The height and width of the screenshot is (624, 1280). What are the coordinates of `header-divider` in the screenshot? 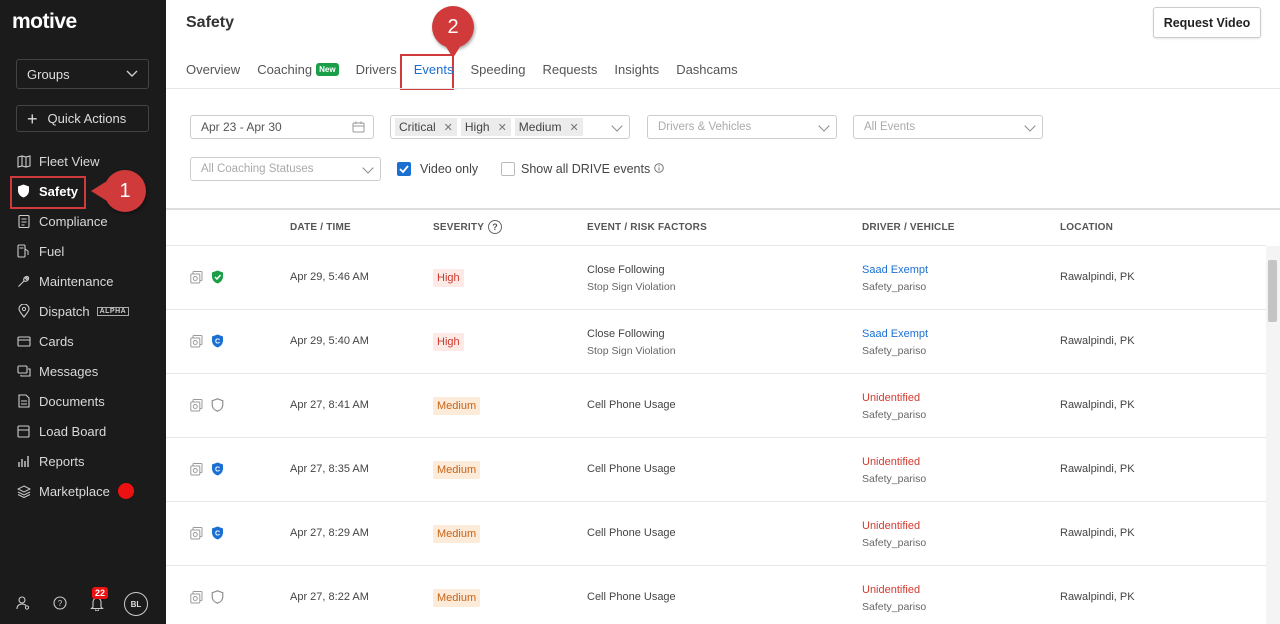 It's located at (723, 88).